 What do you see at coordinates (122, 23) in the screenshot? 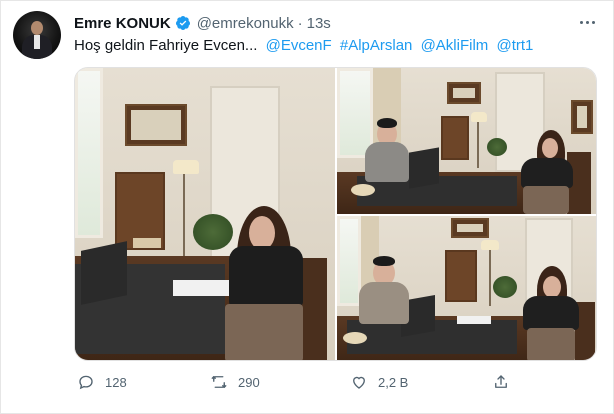
I see `author-name: Emre KONUK` at bounding box center [122, 23].